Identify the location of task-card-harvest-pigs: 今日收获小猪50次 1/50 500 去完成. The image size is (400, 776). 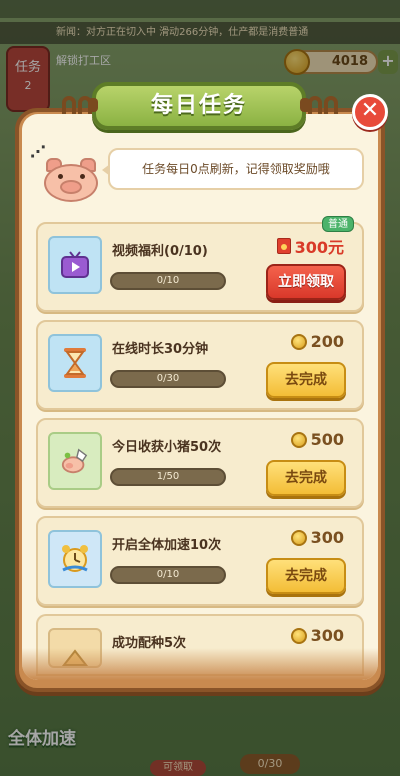
(200, 463).